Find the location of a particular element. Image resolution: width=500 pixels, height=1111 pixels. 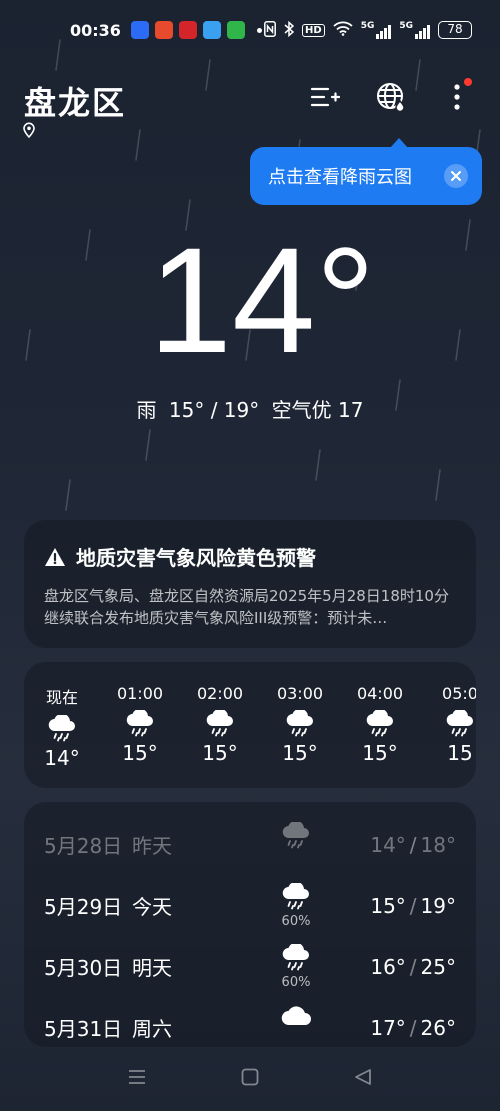

day-label: 周六 is located at coordinates (152, 1029).